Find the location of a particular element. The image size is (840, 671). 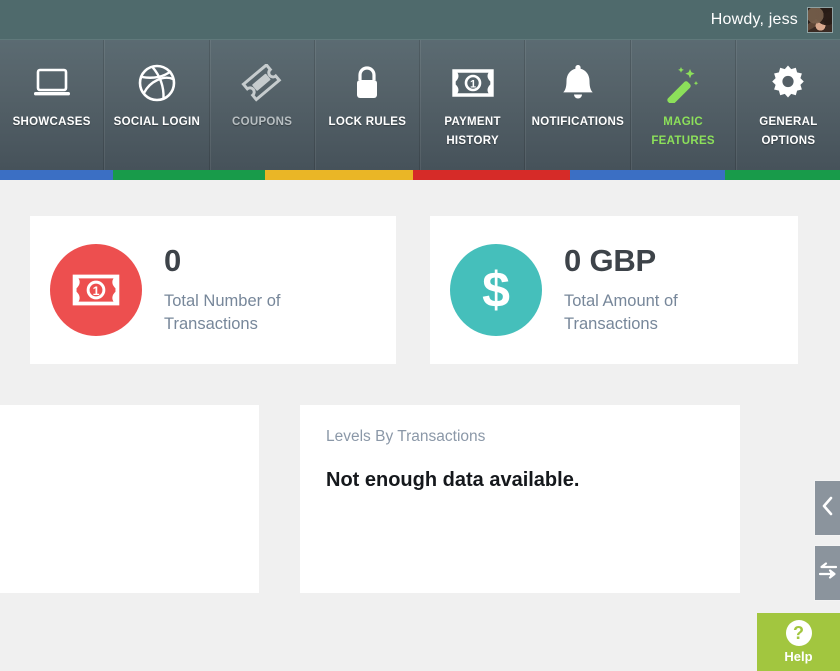

help-button: ? Help is located at coordinates (798, 642).